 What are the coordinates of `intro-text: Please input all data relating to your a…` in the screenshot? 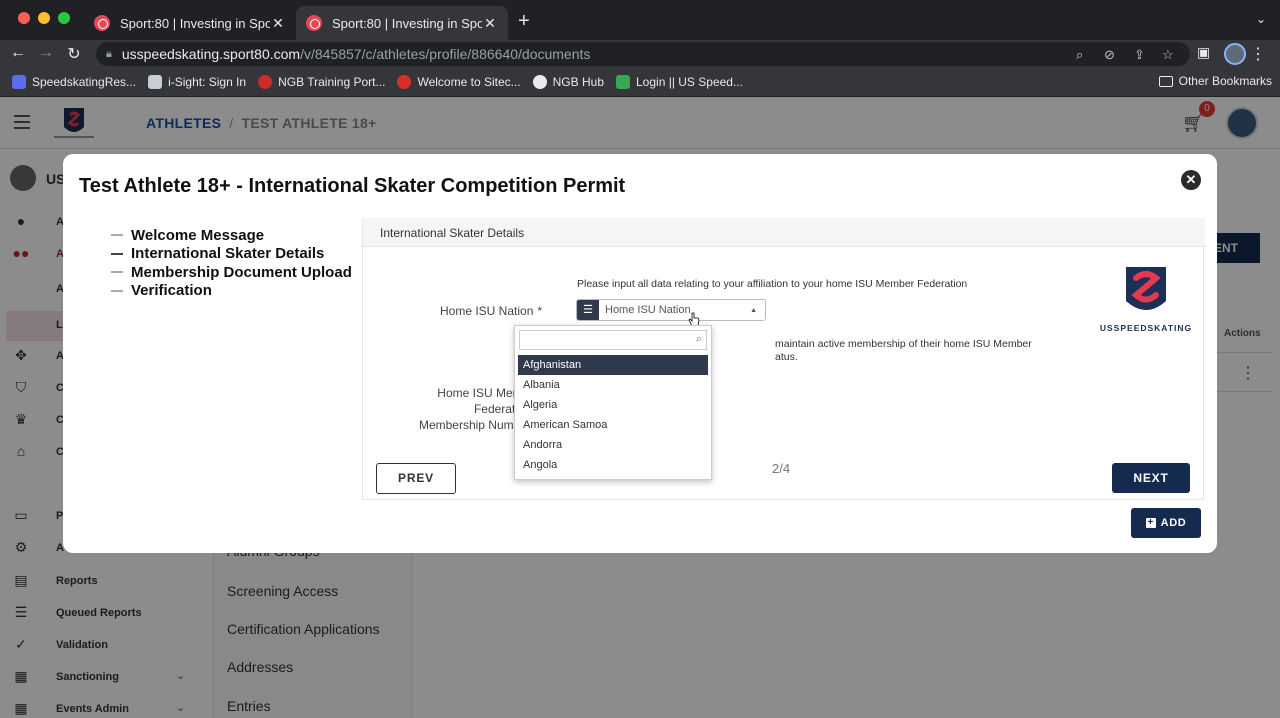 It's located at (772, 284).